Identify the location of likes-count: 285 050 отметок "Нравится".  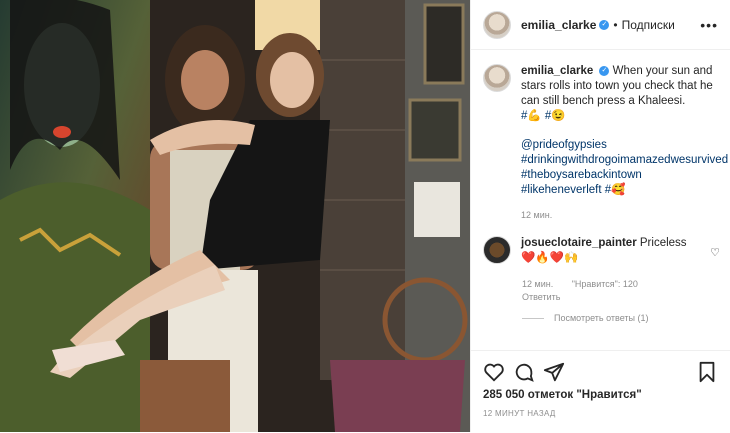
(562, 395).